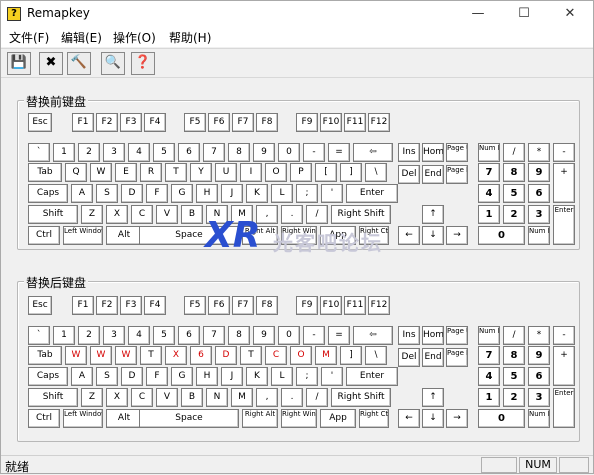  Describe the element at coordinates (539, 335) in the screenshot. I see `key-: *` at that location.